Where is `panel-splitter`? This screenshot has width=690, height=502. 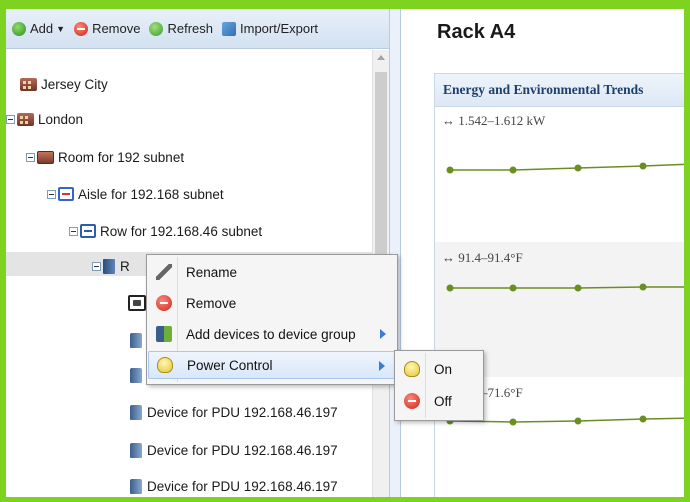 panel-splitter is located at coordinates (395, 253).